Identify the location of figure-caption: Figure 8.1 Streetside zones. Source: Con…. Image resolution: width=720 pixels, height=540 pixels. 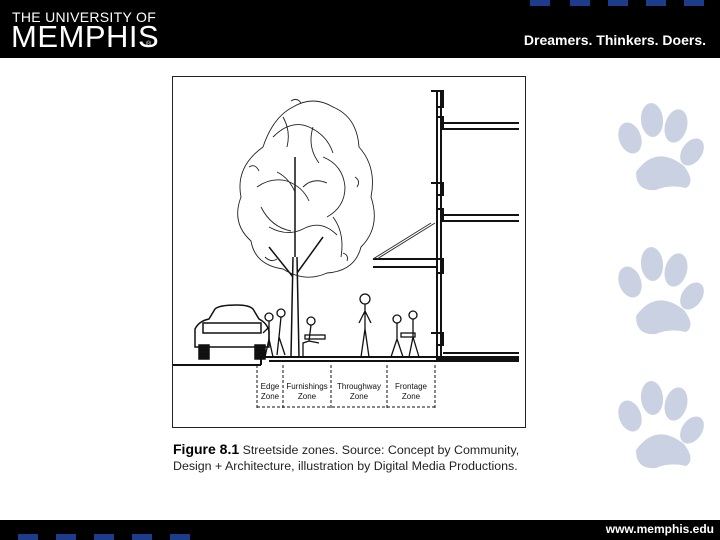
(353, 457).